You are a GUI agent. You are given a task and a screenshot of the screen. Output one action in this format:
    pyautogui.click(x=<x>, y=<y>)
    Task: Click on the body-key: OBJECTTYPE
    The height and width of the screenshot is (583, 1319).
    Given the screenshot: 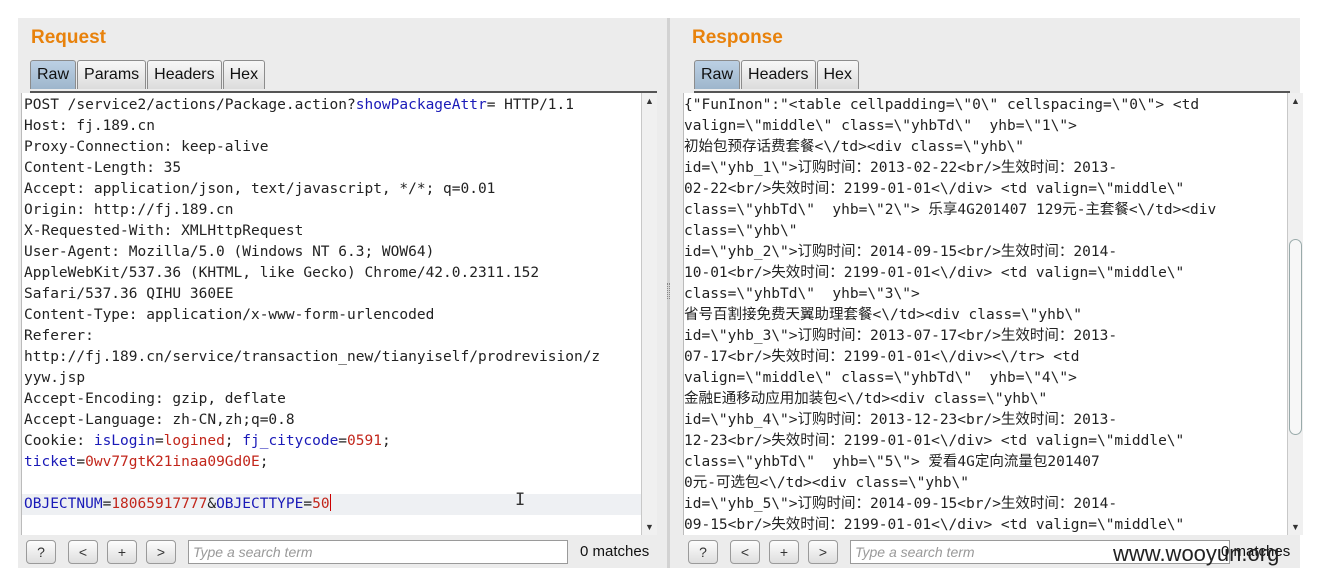 What is the action you would take?
    pyautogui.click(x=260, y=504)
    